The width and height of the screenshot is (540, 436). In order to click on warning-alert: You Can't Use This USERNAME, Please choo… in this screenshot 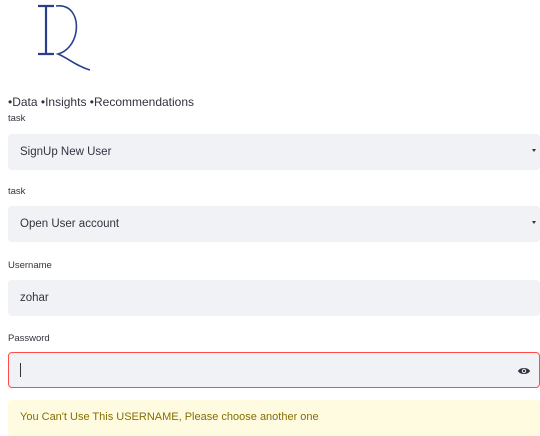, I will do `click(274, 418)`.